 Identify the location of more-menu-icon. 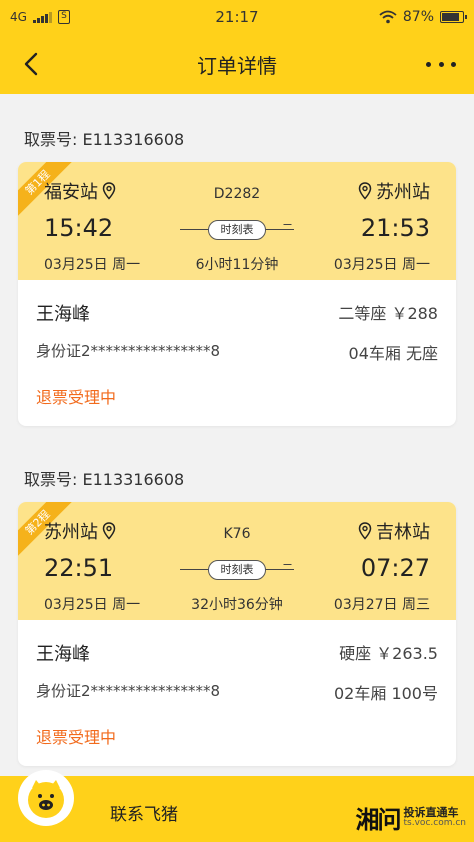
(441, 64).